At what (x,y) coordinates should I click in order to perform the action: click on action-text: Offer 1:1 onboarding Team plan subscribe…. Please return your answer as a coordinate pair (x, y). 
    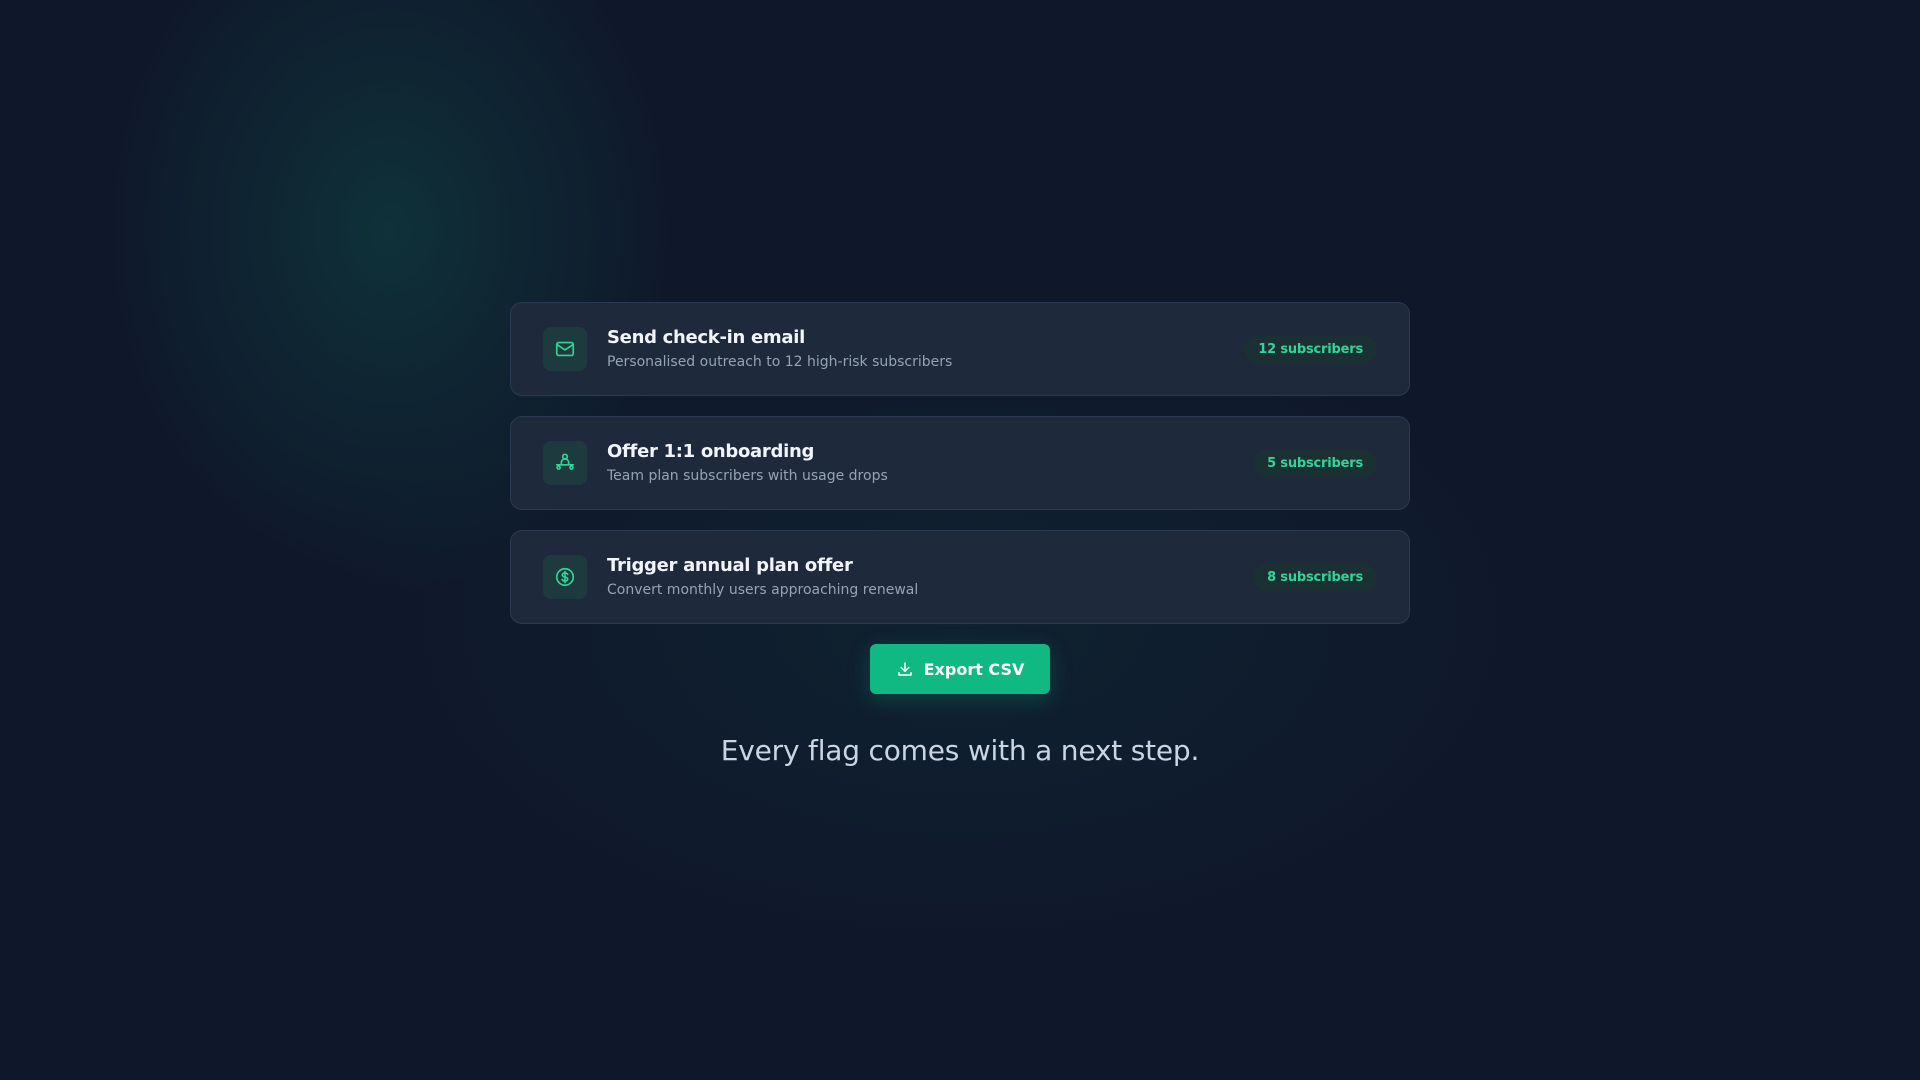
    Looking at the image, I should click on (930, 463).